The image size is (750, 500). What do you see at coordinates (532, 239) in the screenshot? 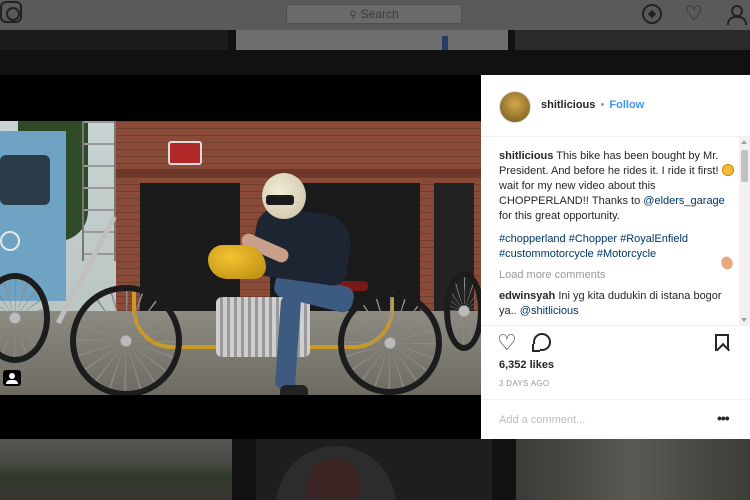
I see `hashtag-link: #chopperland` at bounding box center [532, 239].